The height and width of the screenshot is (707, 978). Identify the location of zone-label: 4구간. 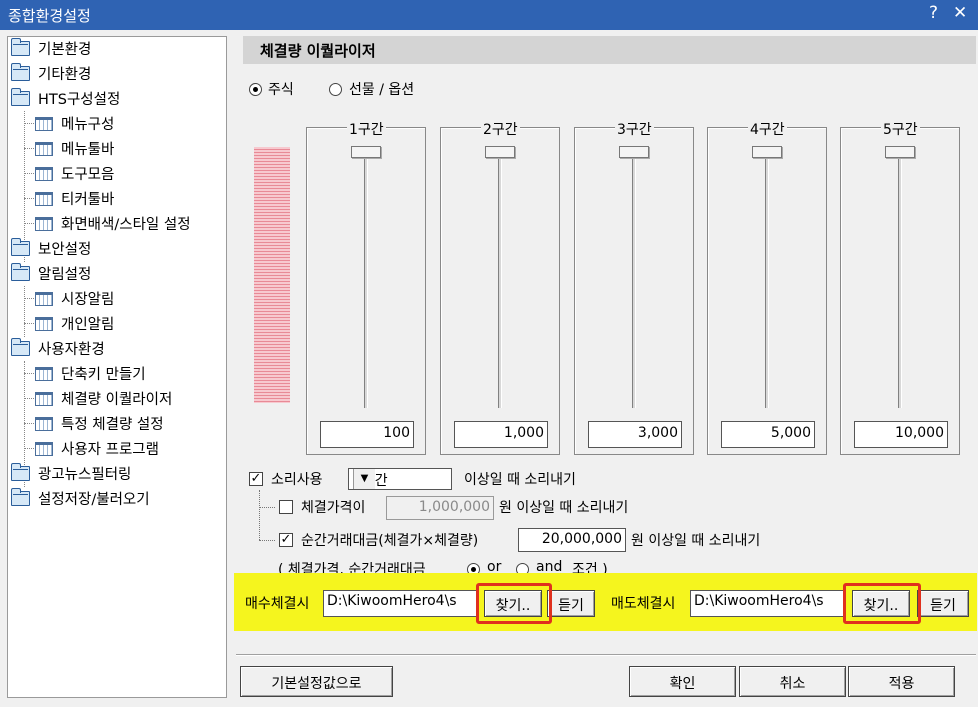
(767, 129).